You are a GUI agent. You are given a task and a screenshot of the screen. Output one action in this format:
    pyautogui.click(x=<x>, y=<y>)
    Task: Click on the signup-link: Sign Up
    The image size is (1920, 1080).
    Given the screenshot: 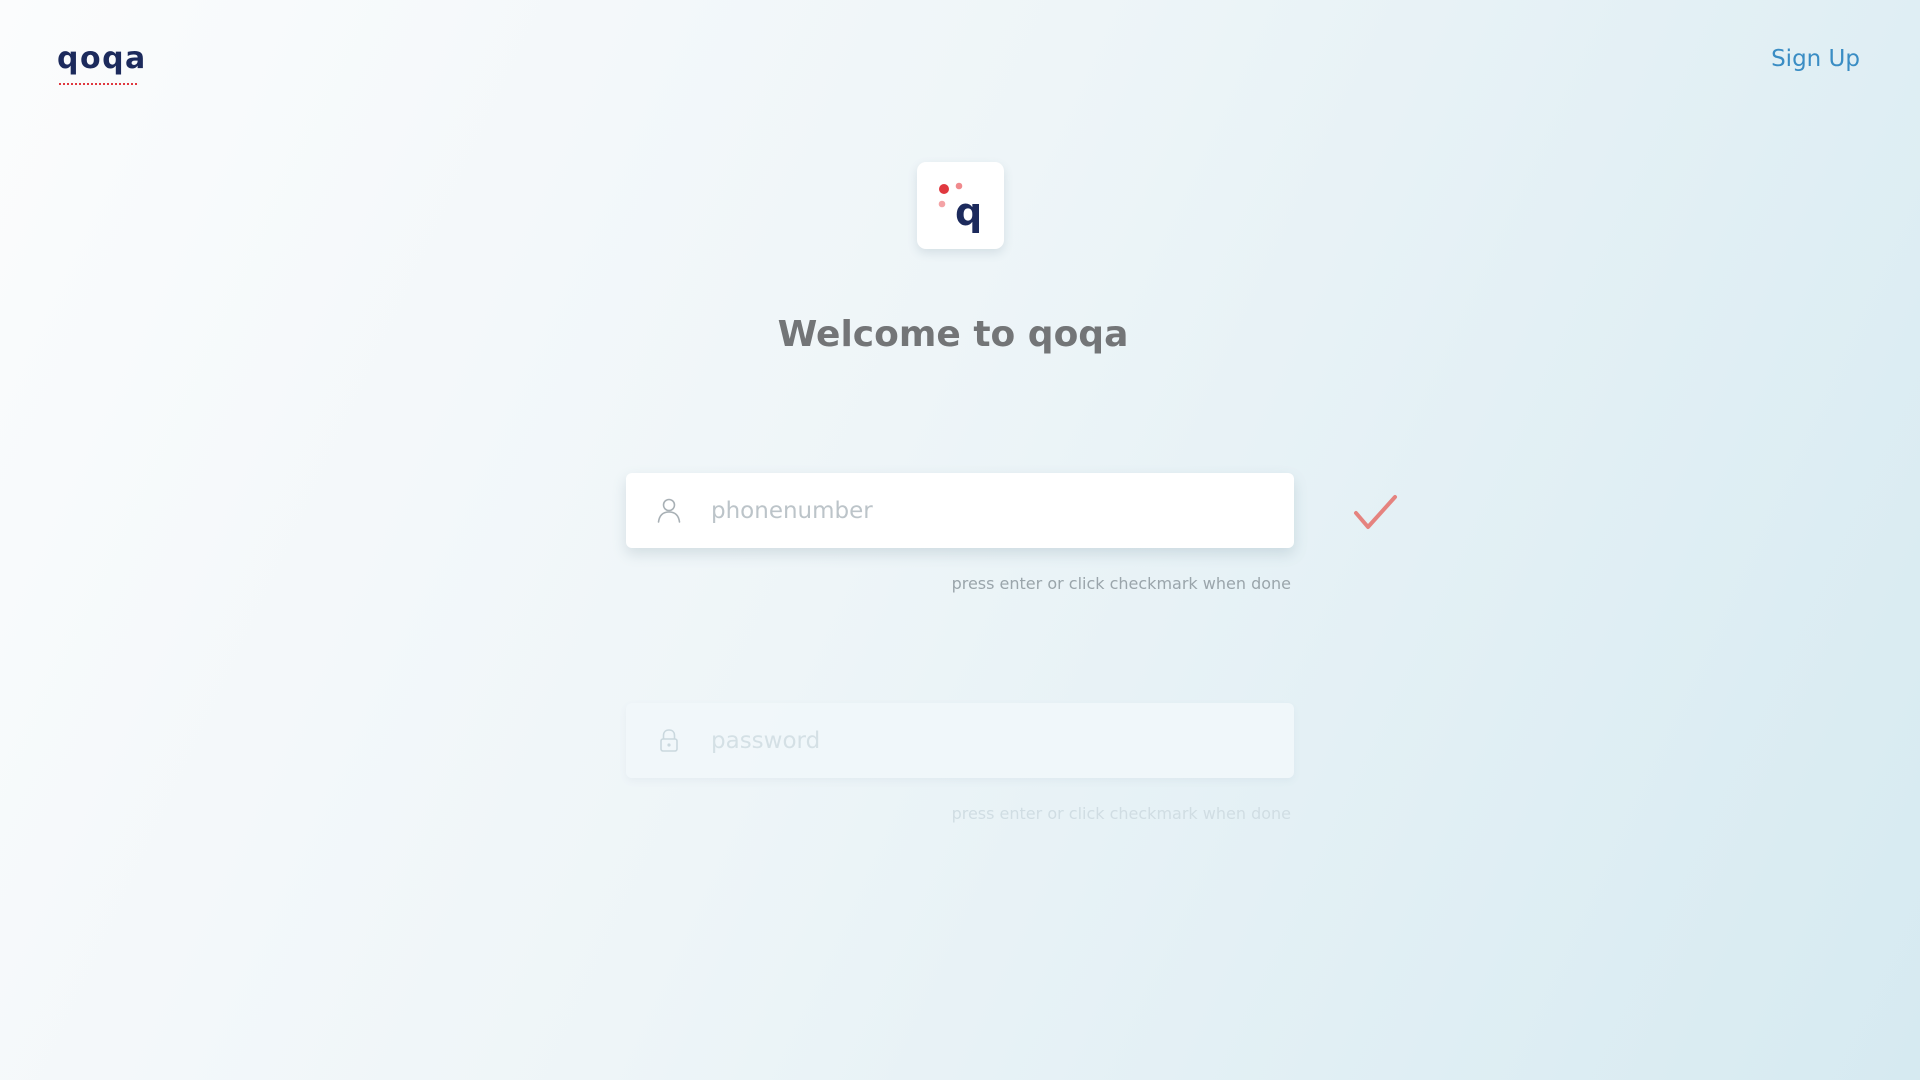 What is the action you would take?
    pyautogui.click(x=1815, y=59)
    